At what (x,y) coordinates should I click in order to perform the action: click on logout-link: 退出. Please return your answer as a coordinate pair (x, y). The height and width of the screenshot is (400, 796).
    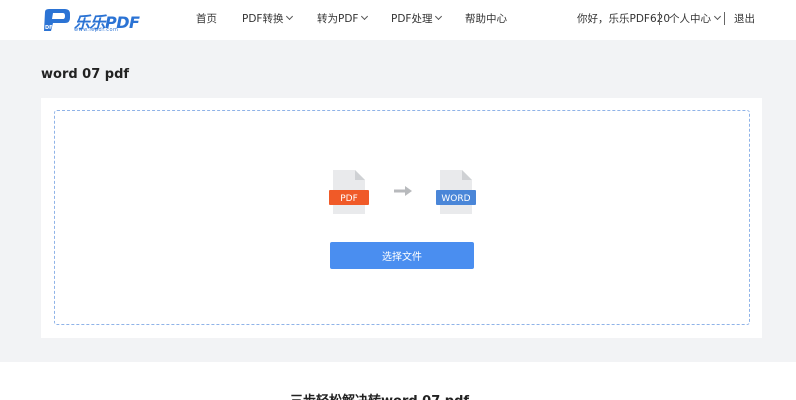
    Looking at the image, I should click on (744, 20).